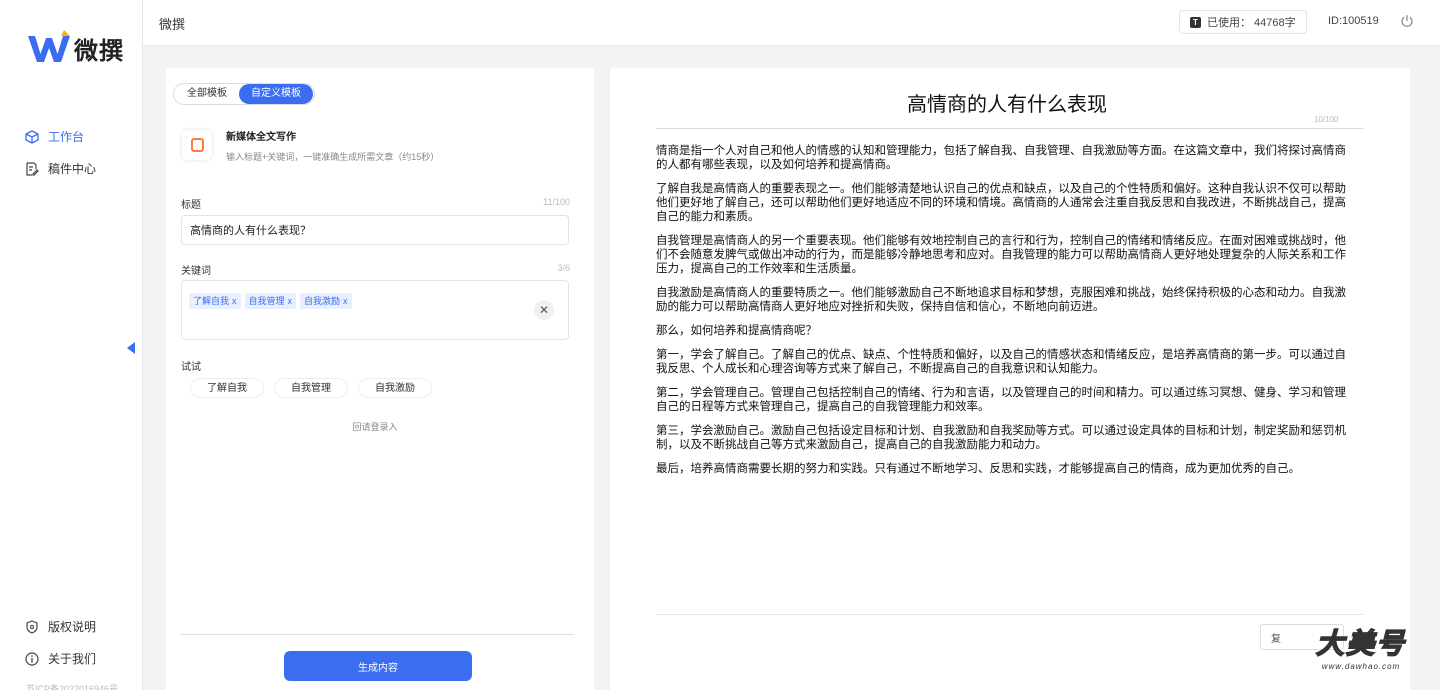 The width and height of the screenshot is (1440, 690). What do you see at coordinates (556, 202) in the screenshot?
I see `title-count: 11/100` at bounding box center [556, 202].